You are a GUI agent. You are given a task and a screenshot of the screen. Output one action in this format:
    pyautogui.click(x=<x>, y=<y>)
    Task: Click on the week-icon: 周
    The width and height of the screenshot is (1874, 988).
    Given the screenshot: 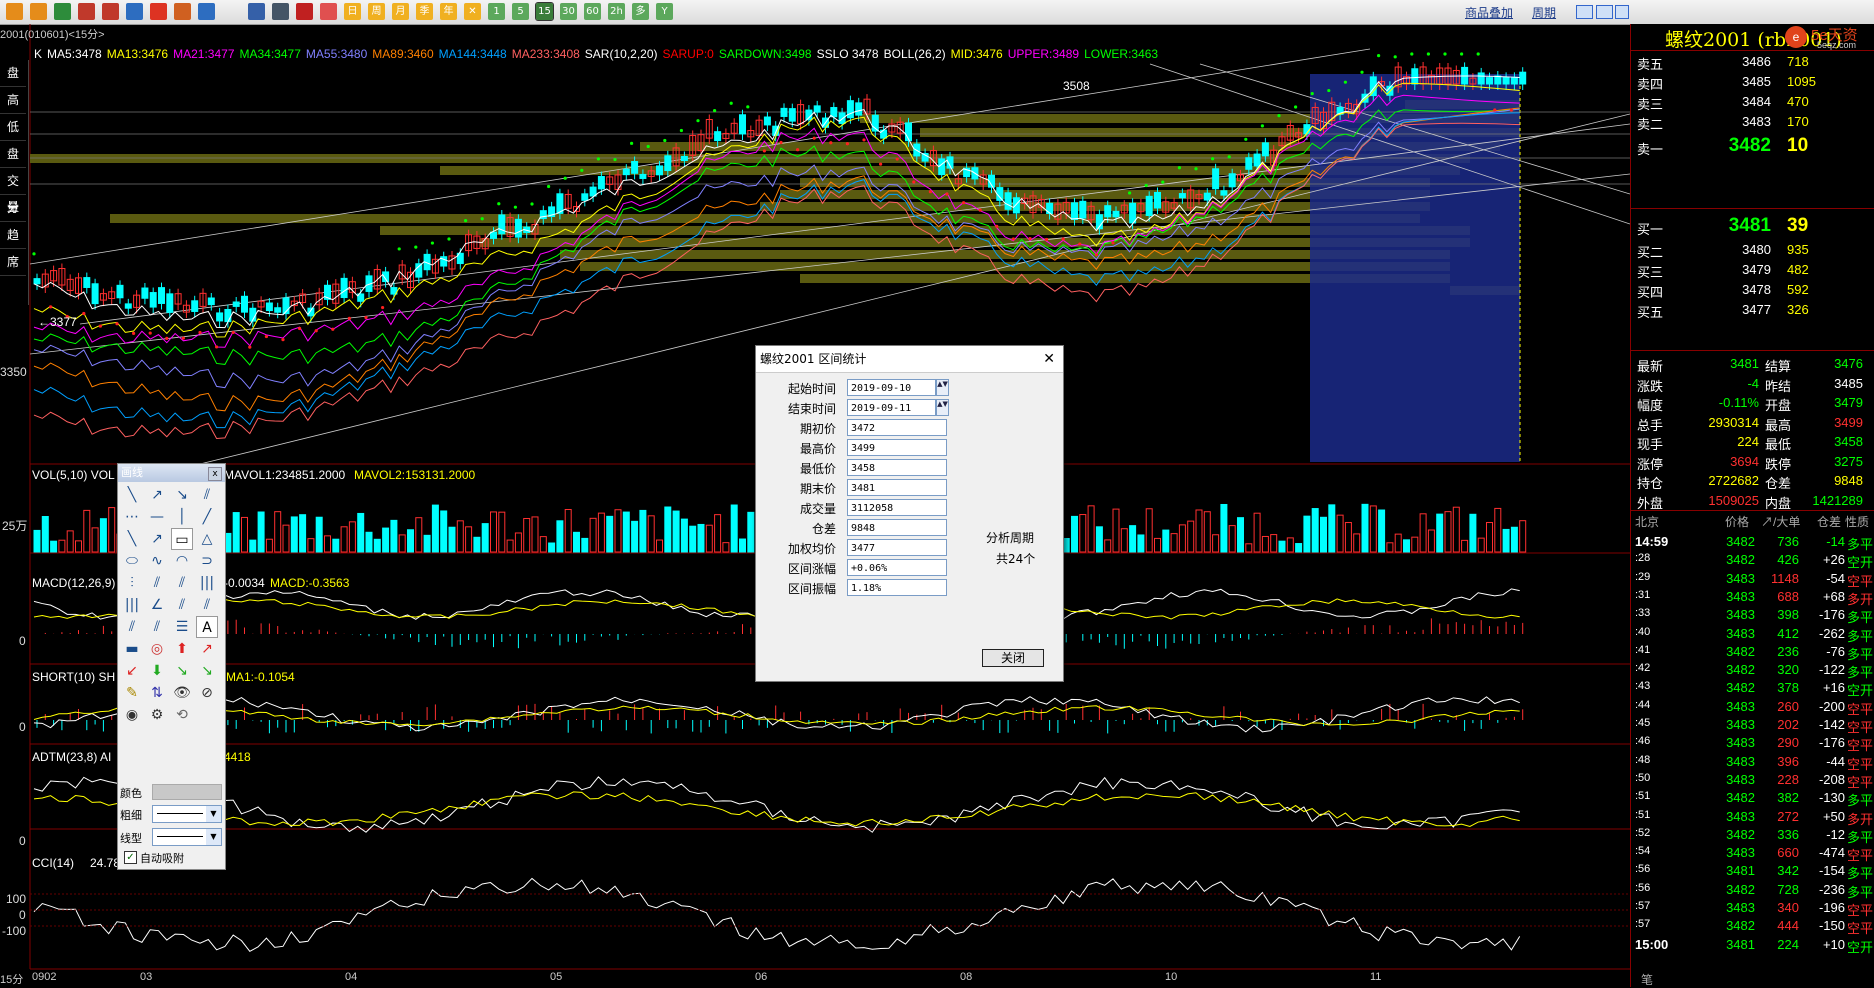 What is the action you would take?
    pyautogui.click(x=376, y=11)
    